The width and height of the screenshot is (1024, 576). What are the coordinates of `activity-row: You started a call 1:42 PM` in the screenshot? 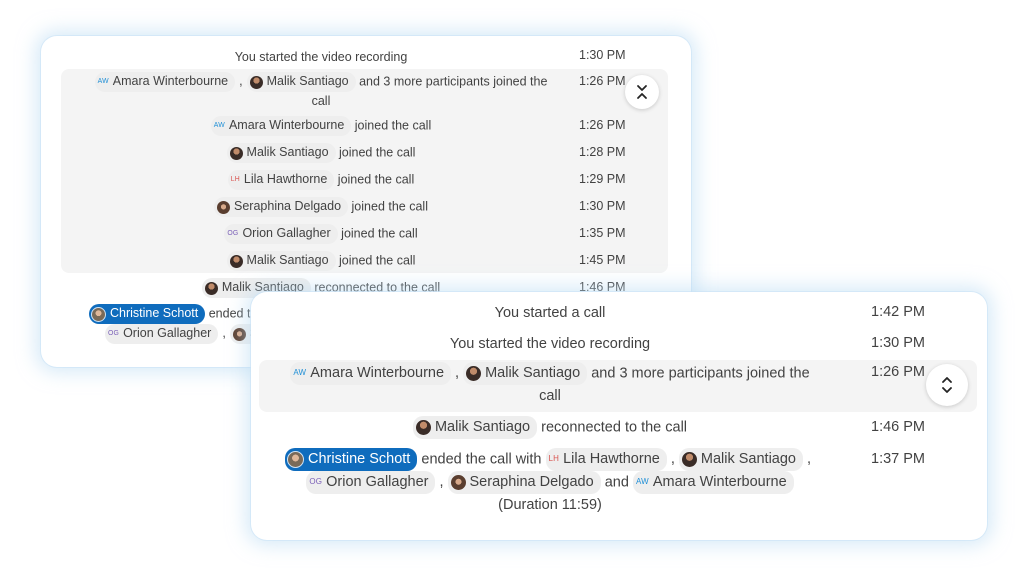 It's located at (619, 313).